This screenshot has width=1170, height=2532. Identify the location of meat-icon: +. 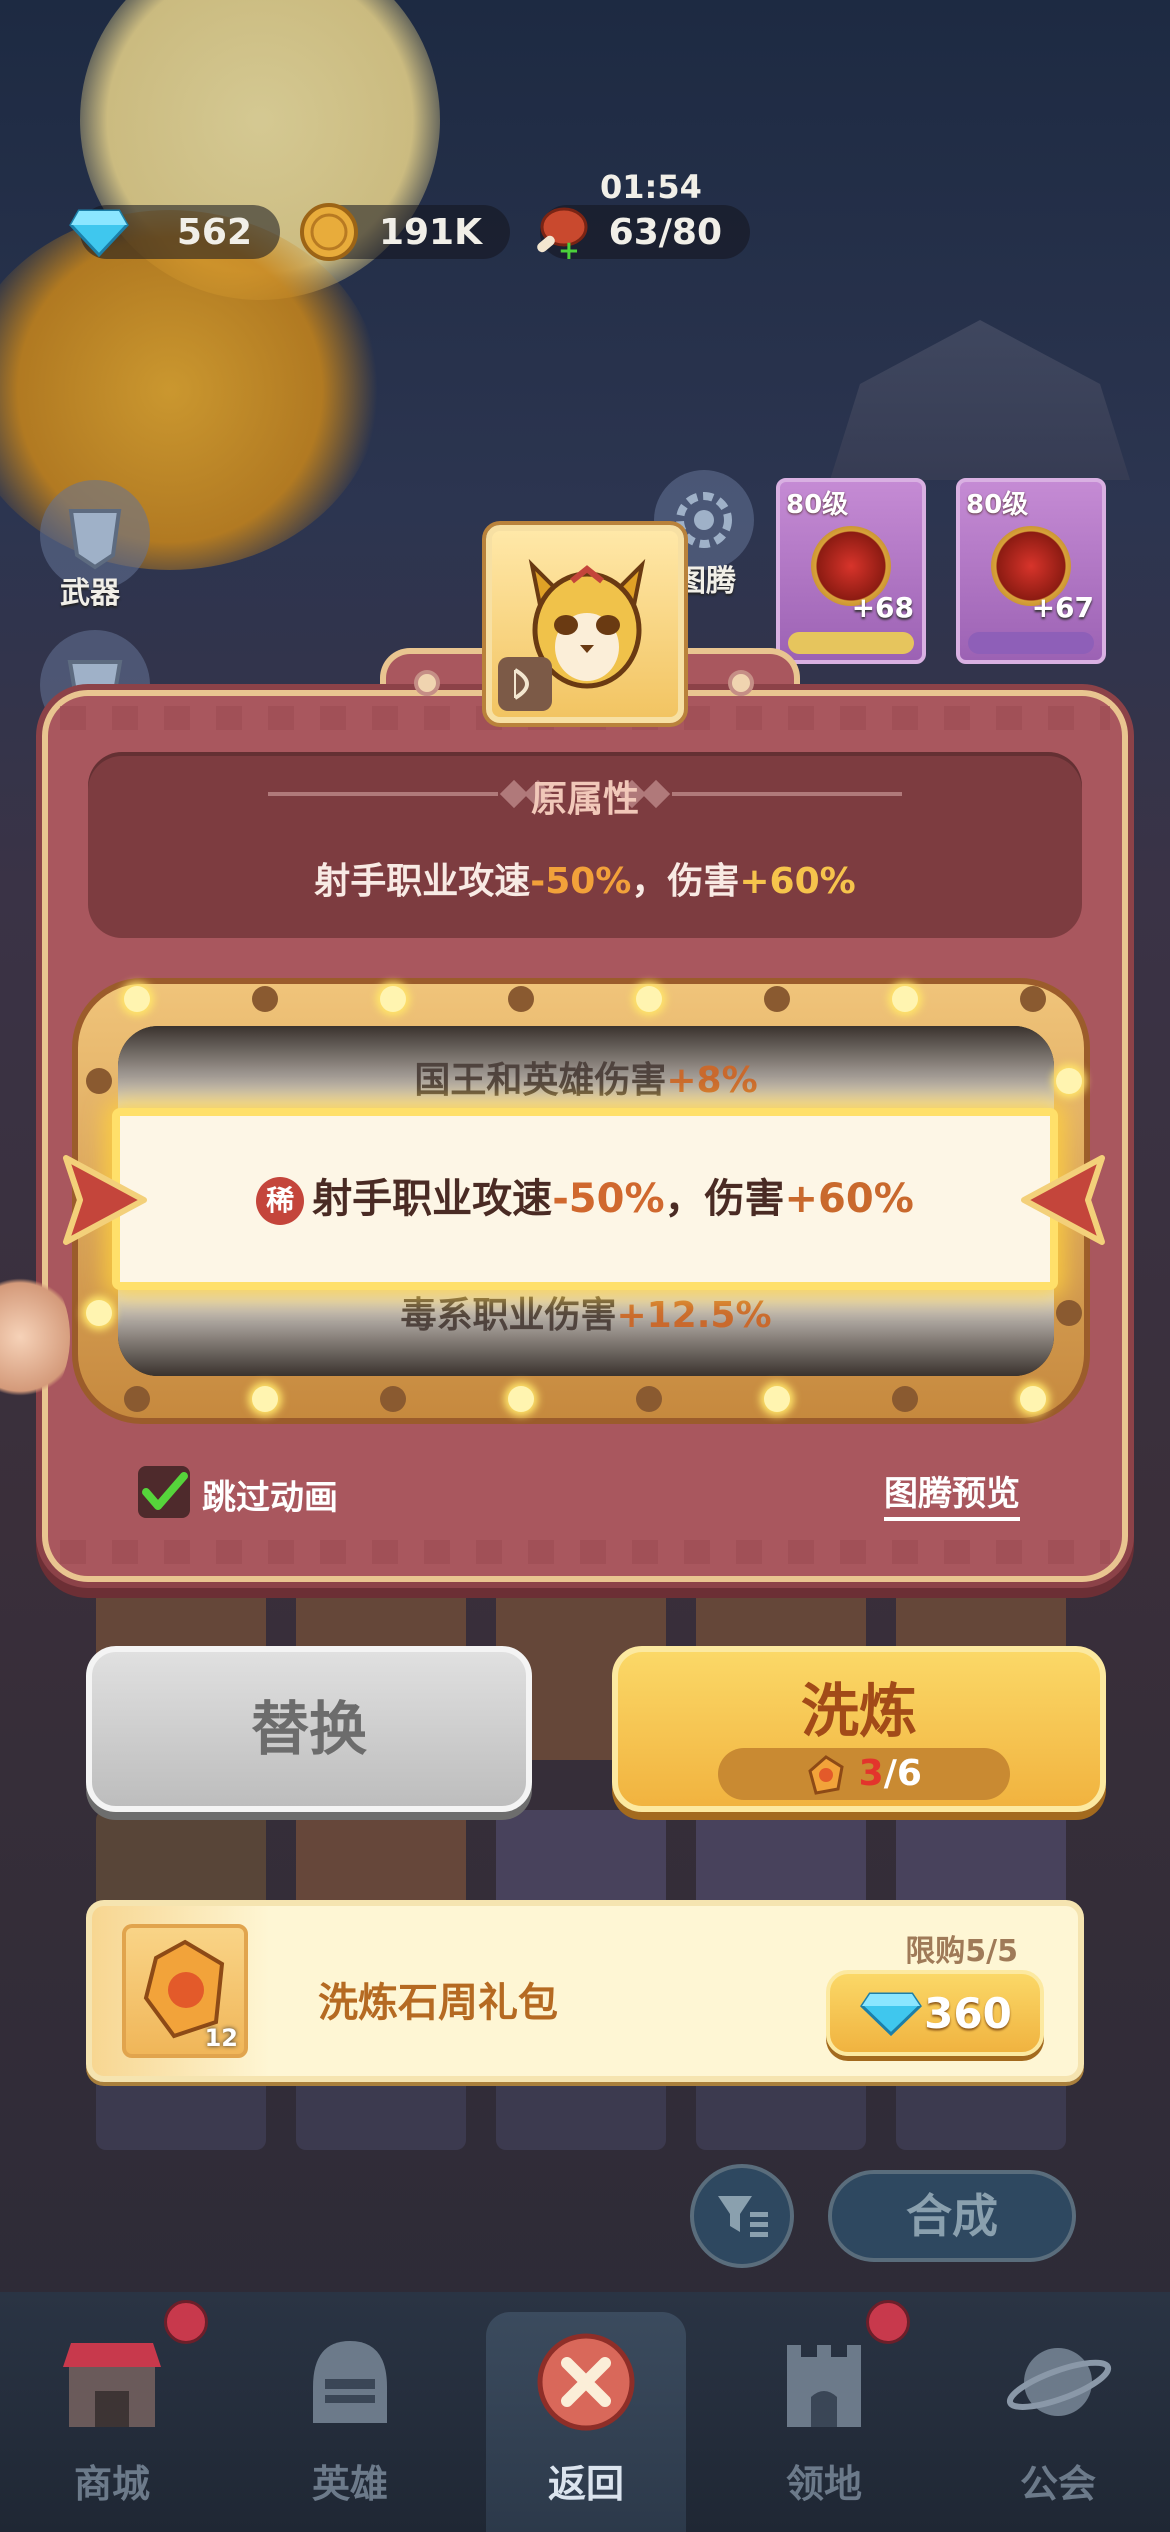
(559, 232).